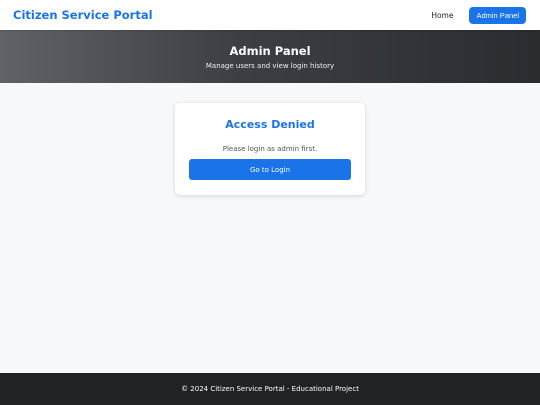 The image size is (540, 405). What do you see at coordinates (83, 15) in the screenshot?
I see `brand-logo-text: Citizen Service Portal` at bounding box center [83, 15].